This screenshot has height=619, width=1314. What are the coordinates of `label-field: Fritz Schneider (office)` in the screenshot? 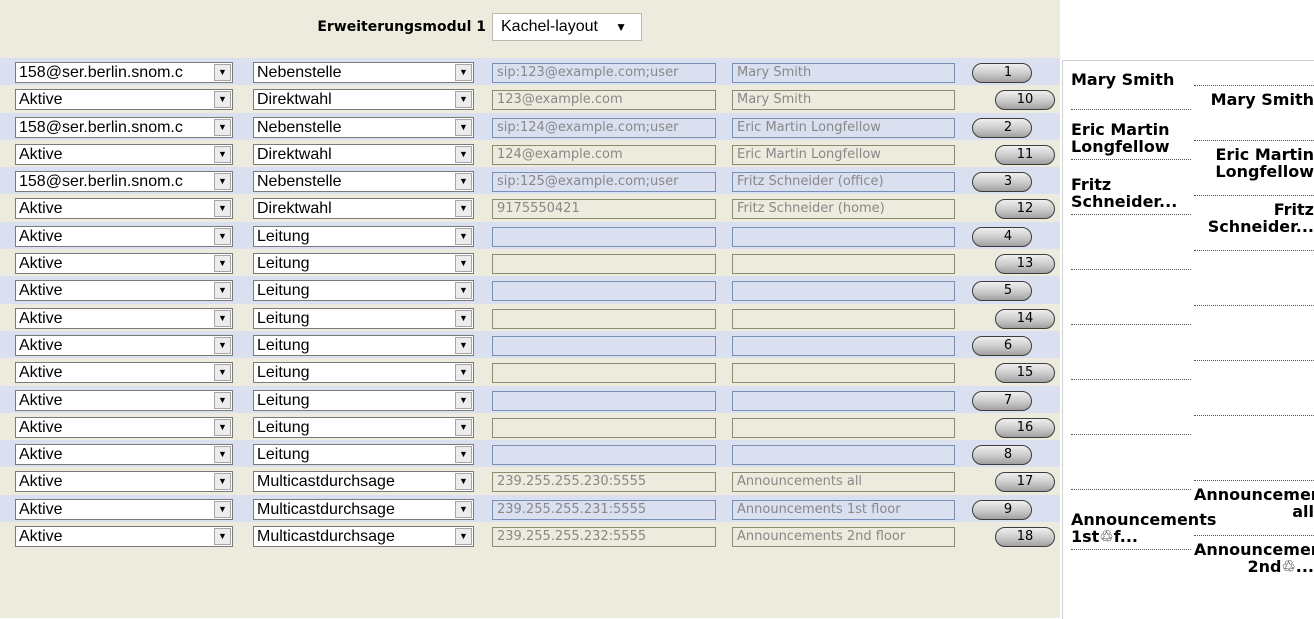 It's located at (843, 182).